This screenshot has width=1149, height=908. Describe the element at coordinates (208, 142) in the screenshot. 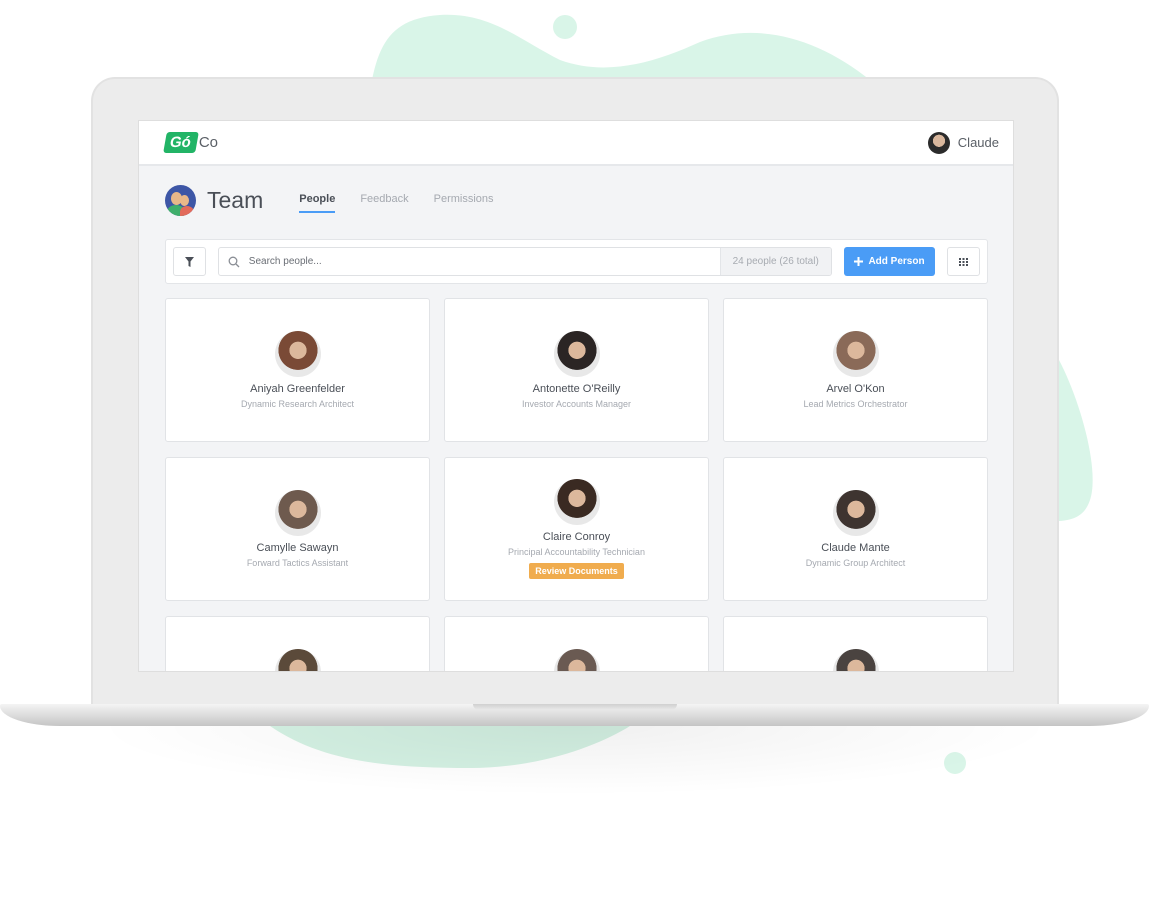

I see `logo-text: Co` at that location.